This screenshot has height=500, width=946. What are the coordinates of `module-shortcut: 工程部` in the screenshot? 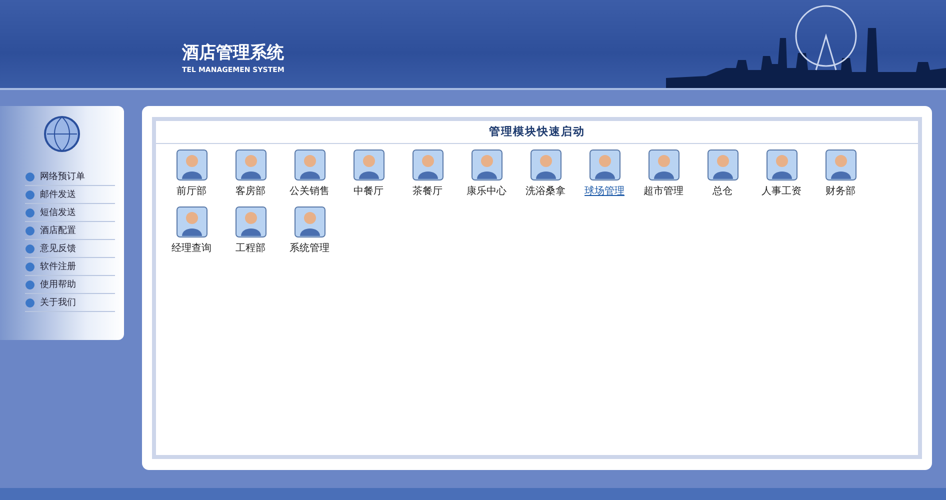 It's located at (250, 230).